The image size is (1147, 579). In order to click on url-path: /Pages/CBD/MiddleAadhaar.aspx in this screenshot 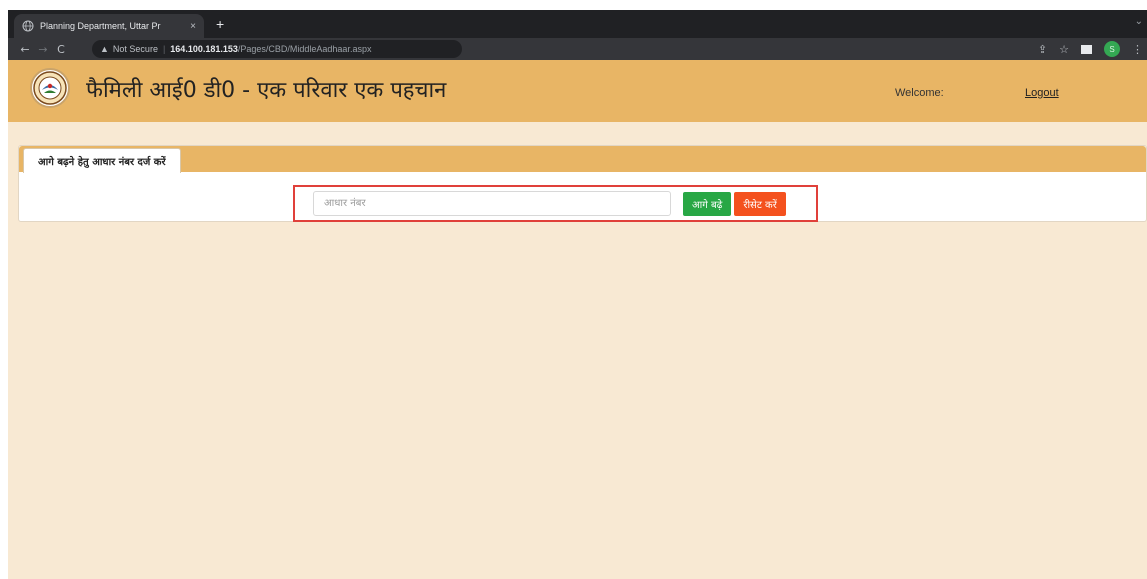, I will do `click(304, 49)`.